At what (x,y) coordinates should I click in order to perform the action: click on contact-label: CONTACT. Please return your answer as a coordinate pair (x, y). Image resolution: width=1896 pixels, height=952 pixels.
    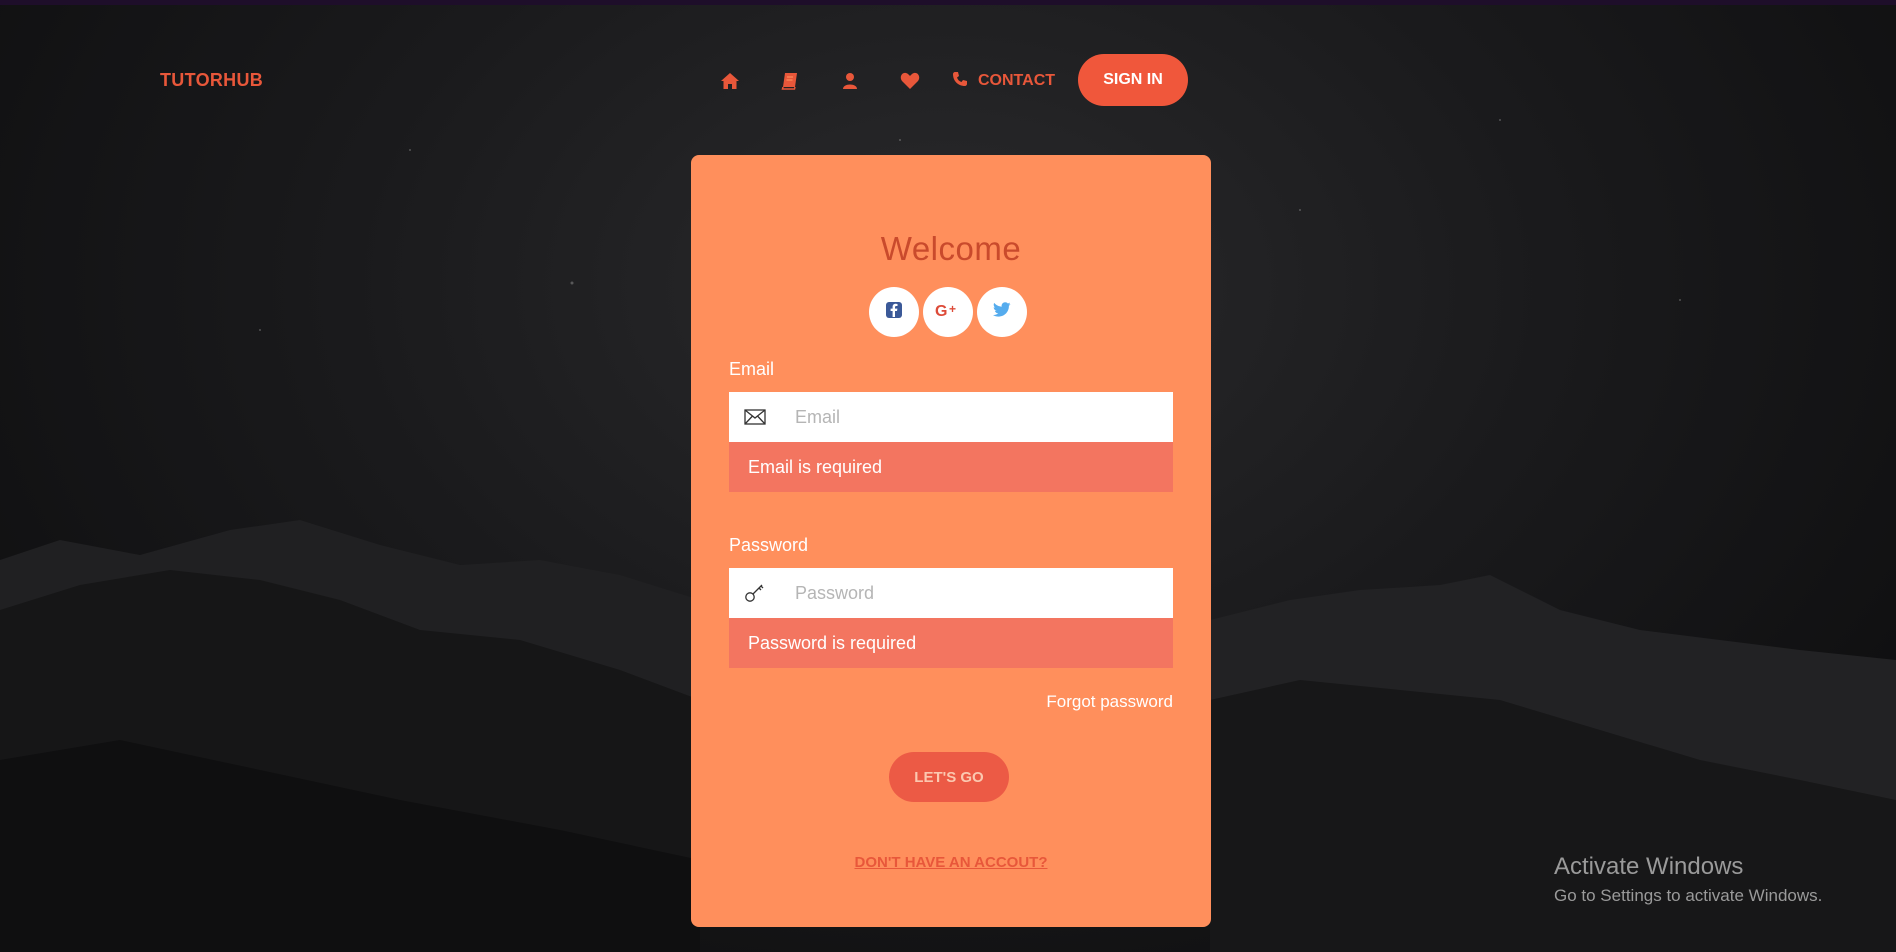
    Looking at the image, I should click on (1017, 80).